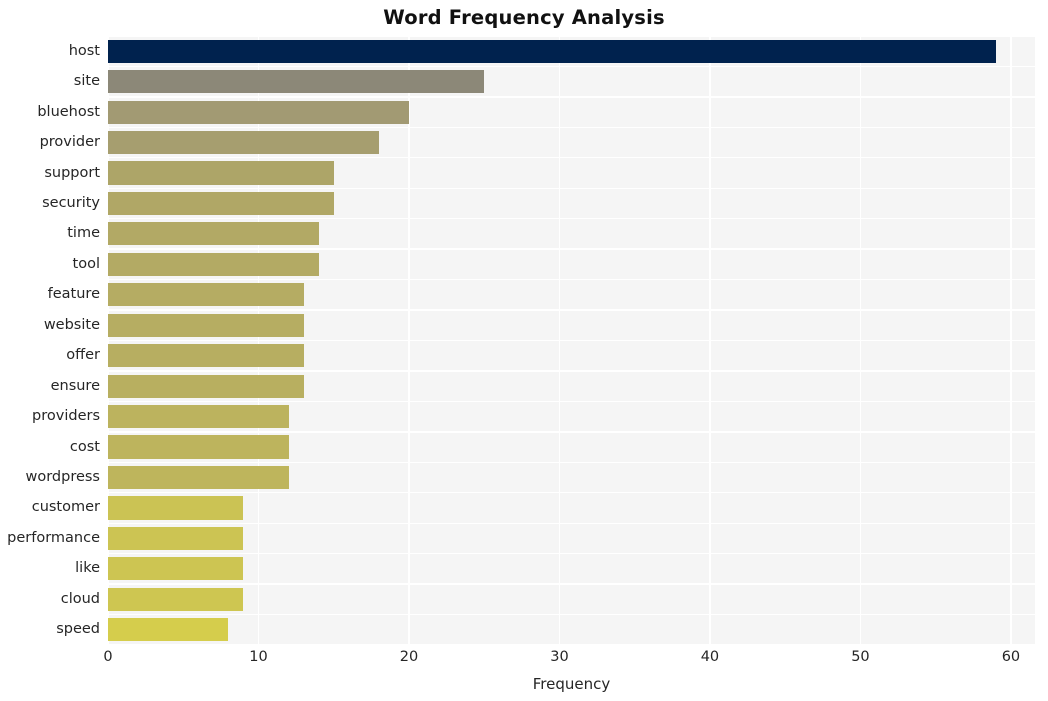  I want to click on x-tick-label-40: 40, so click(710, 657).